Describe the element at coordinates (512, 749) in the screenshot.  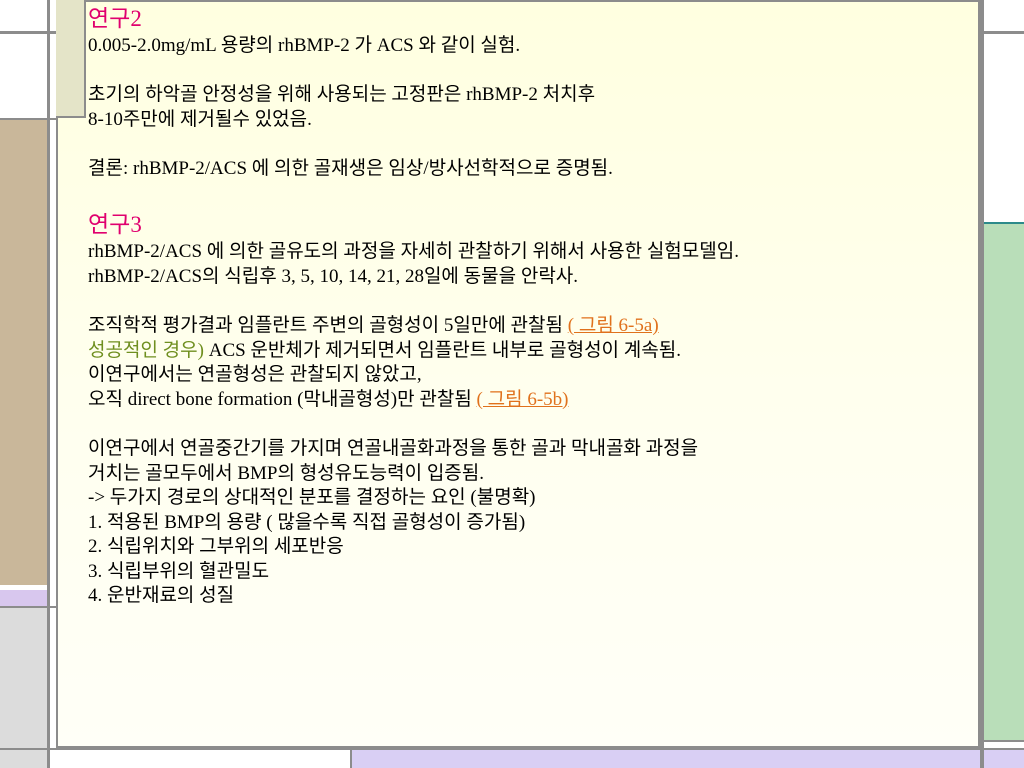
I see `frame-line-h4` at that location.